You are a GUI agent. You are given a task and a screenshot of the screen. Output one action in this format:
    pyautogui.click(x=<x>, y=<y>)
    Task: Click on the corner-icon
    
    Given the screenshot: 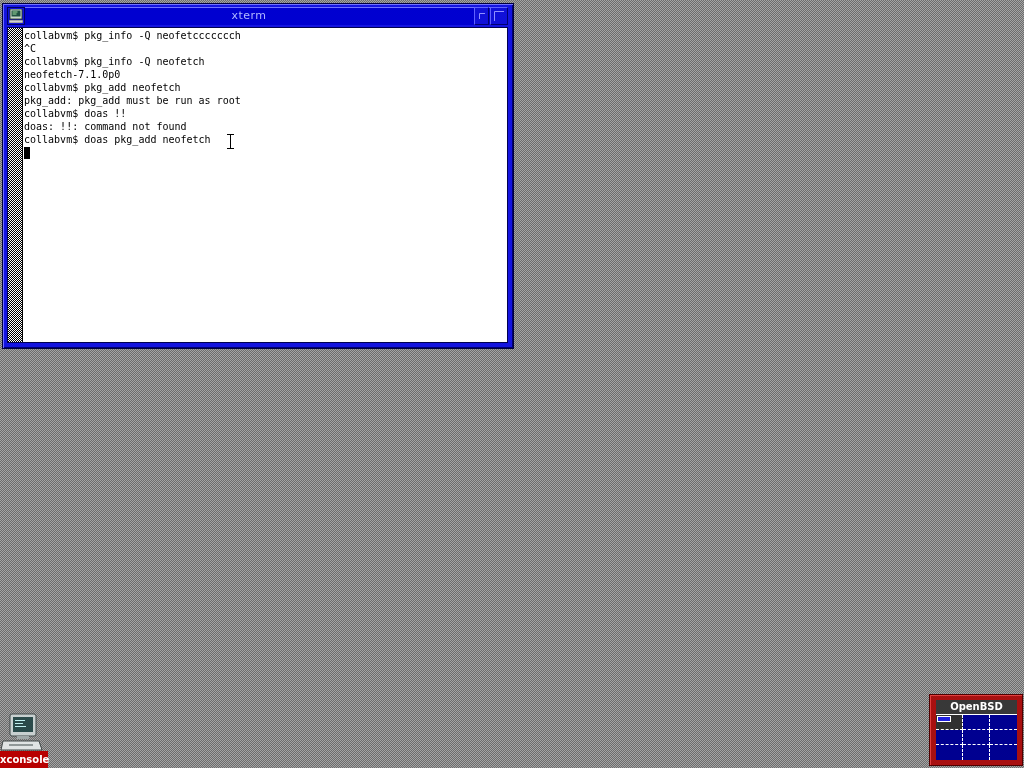 What is the action you would take?
    pyautogui.click(x=481, y=16)
    